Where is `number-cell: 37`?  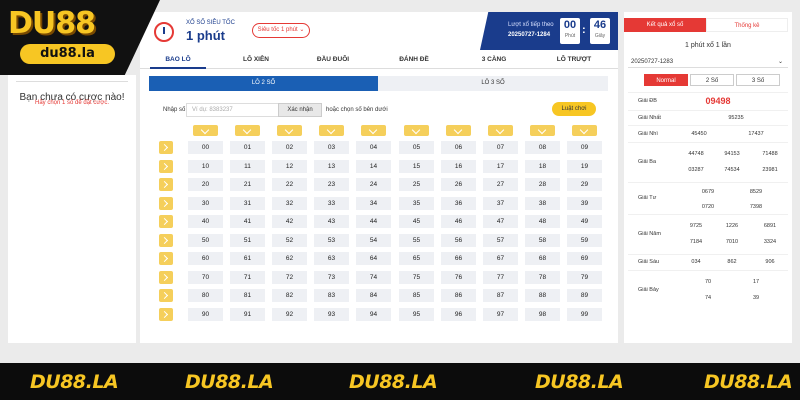 number-cell: 37 is located at coordinates (500, 203).